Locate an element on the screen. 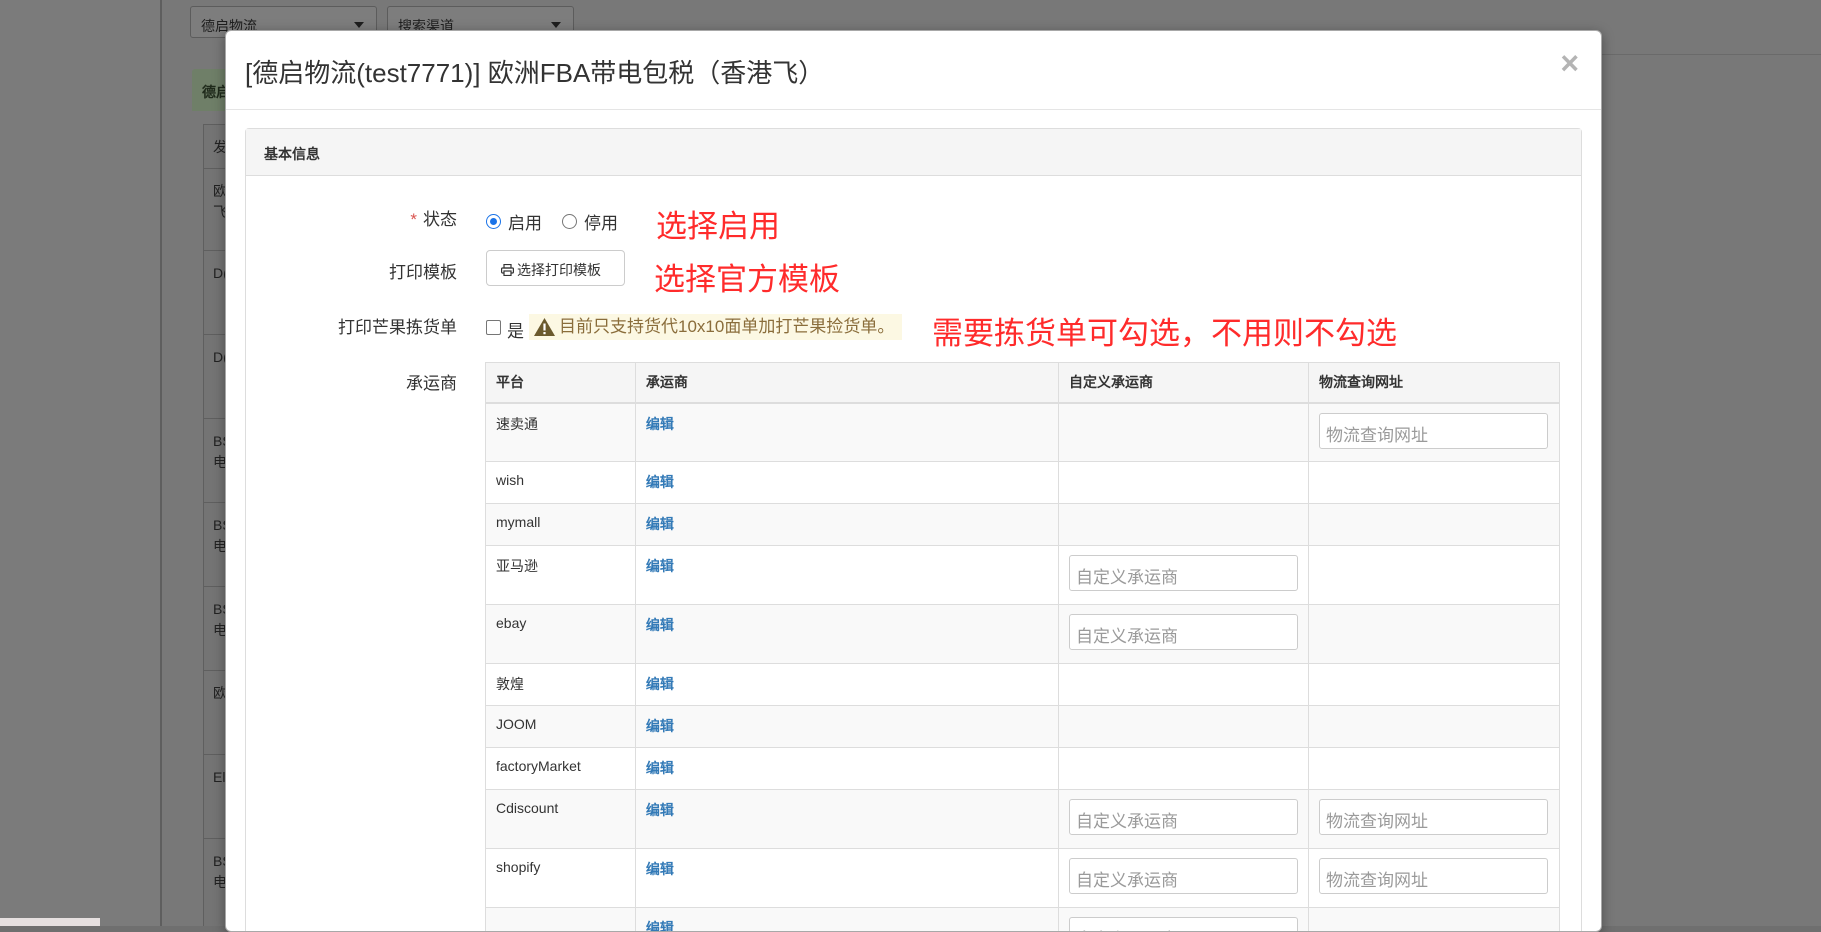  status-label: *状态 is located at coordinates (357, 217).